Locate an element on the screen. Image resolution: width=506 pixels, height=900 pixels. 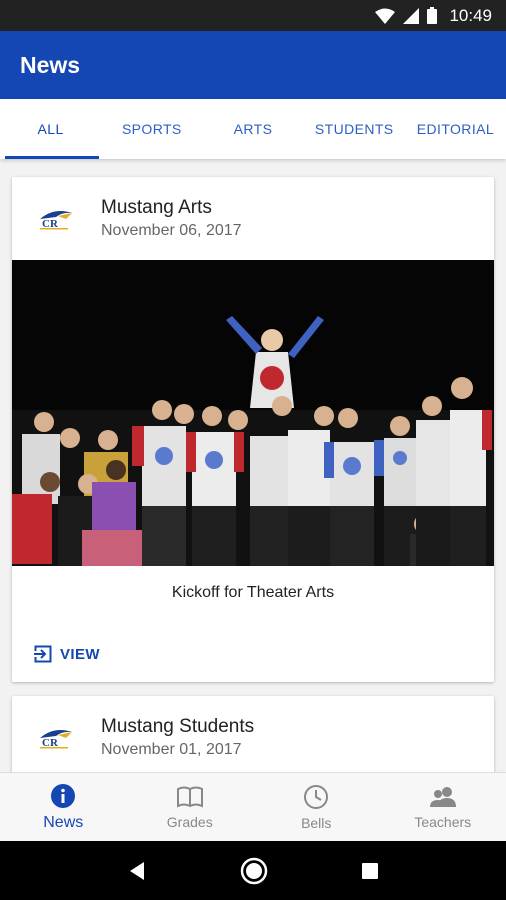
tab-all: ALL is located at coordinates (50, 129).